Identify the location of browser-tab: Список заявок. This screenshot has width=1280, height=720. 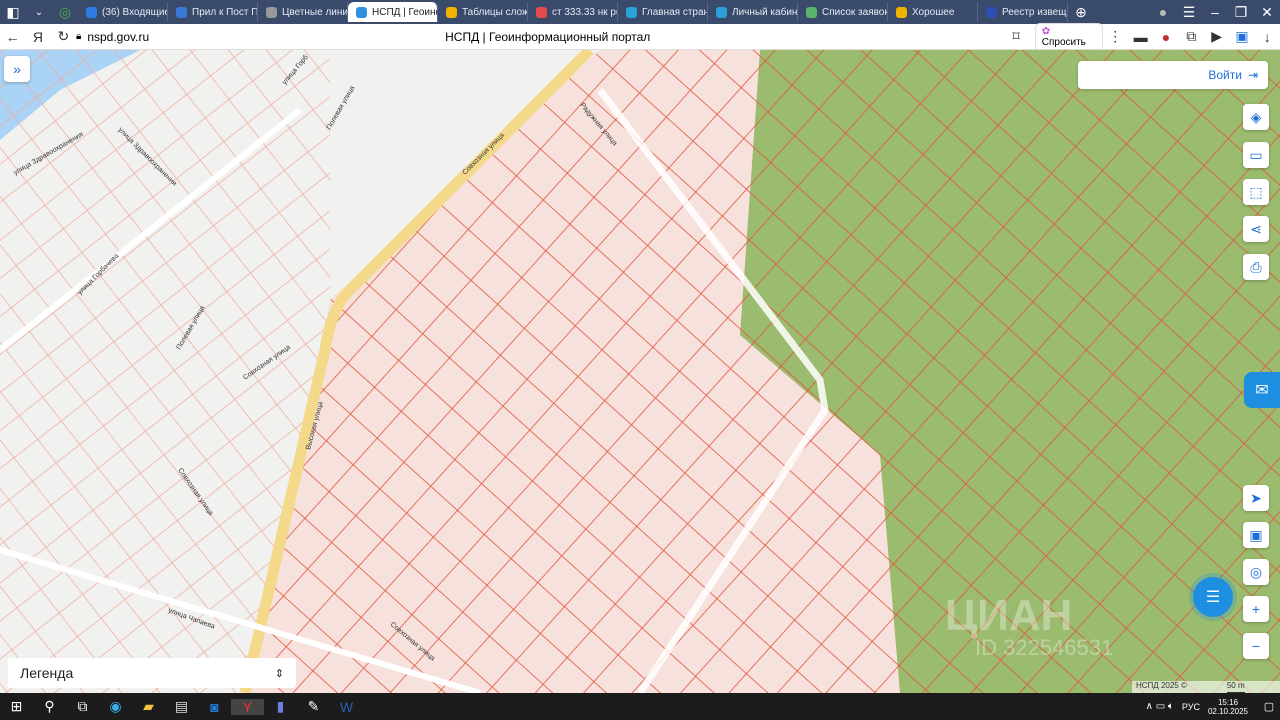
(843, 12).